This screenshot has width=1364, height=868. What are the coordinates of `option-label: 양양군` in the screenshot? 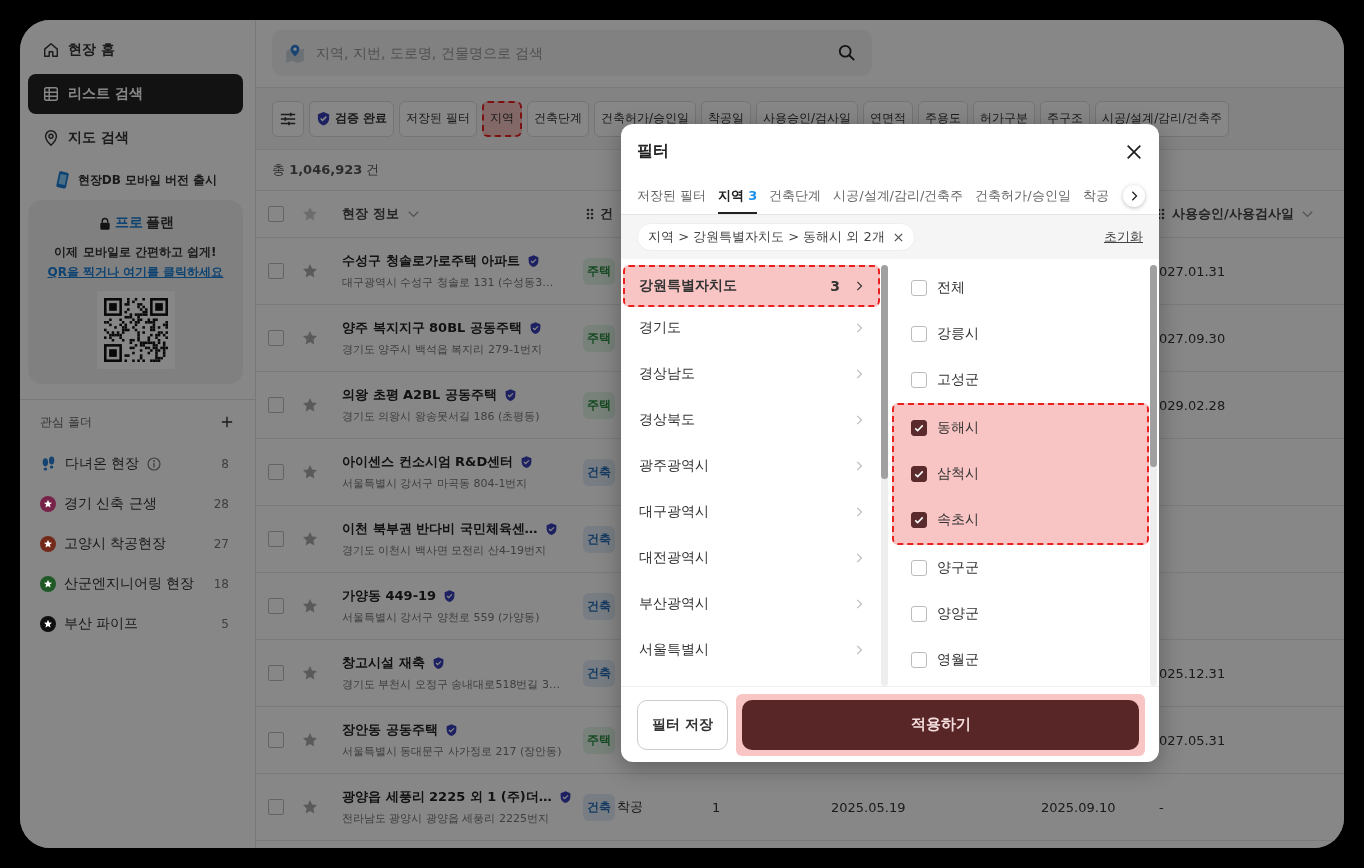 It's located at (958, 614).